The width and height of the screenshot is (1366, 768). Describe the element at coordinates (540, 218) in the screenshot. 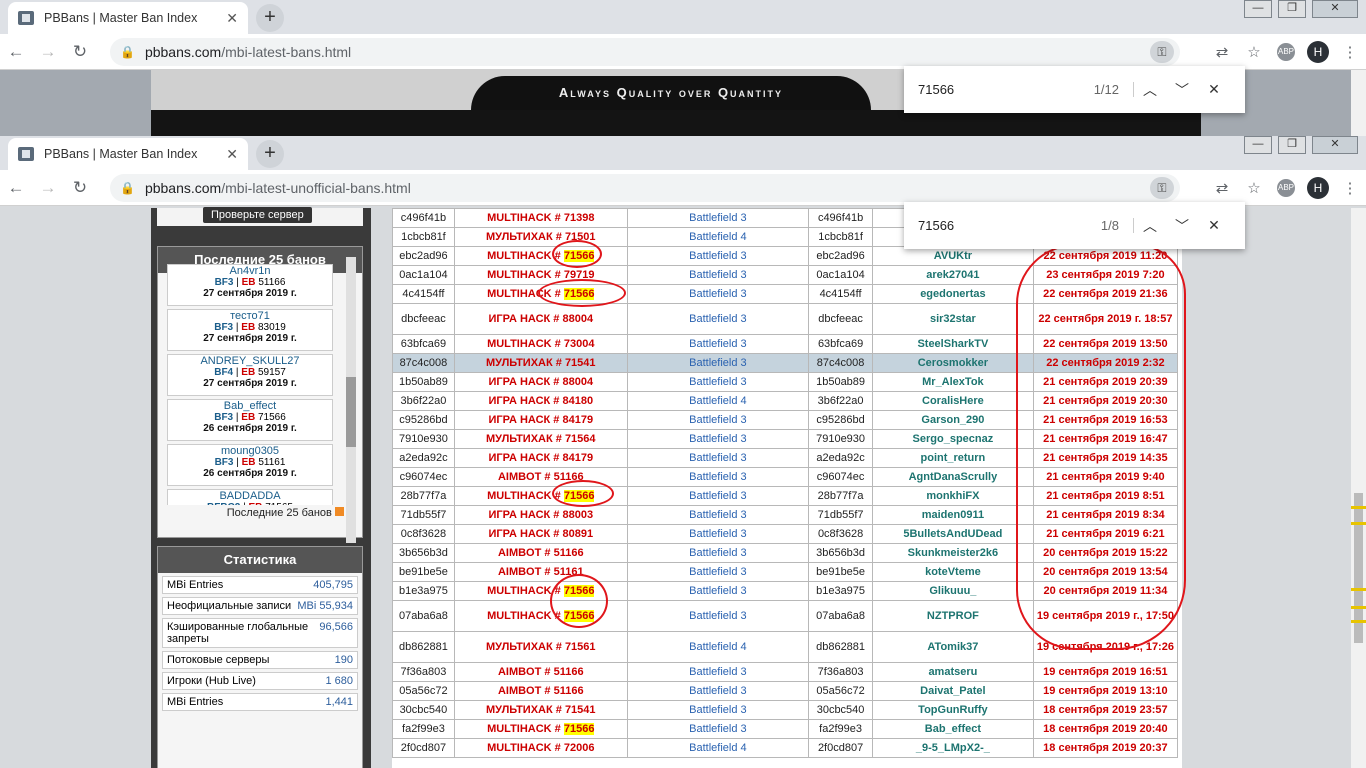

I see `reason-cell: MULTIHACK # 71398` at that location.